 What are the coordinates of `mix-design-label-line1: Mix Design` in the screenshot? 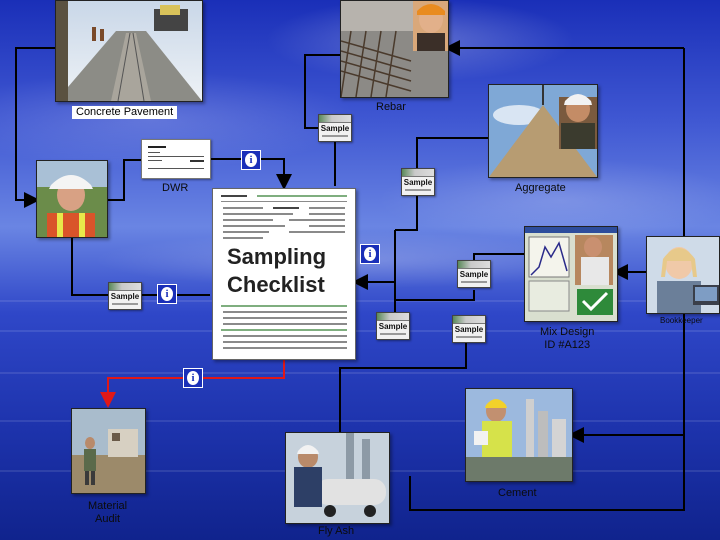 It's located at (567, 332).